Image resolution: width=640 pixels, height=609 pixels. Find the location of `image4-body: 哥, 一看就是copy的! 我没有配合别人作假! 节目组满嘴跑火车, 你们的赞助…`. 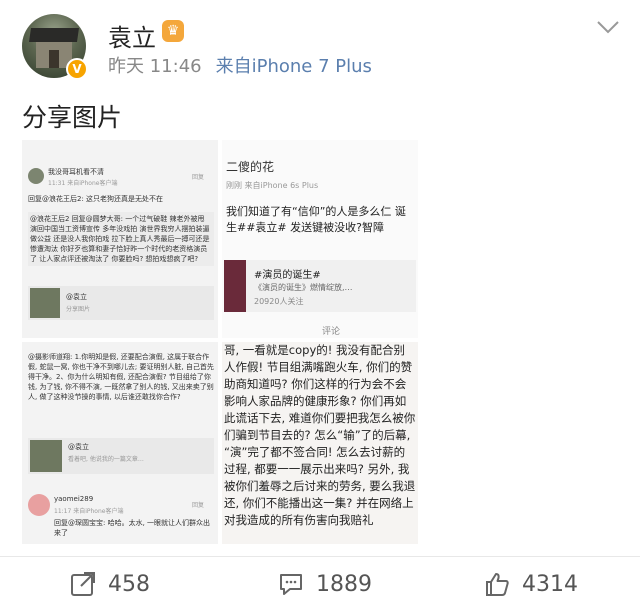

image4-body: 哥, 一看就是copy的! 我没有配合别人作假! 节目组满嘴跑火车, 你们的赞助… is located at coordinates (320, 435).